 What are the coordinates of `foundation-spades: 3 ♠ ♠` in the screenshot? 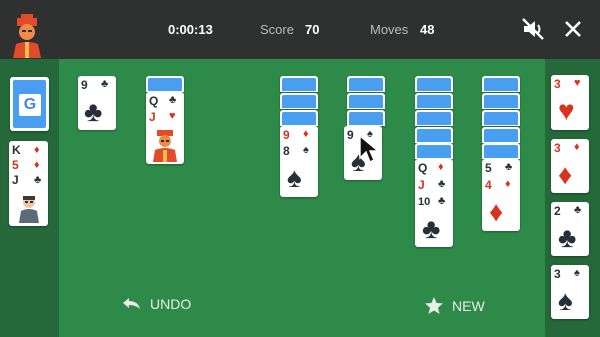 It's located at (570, 292).